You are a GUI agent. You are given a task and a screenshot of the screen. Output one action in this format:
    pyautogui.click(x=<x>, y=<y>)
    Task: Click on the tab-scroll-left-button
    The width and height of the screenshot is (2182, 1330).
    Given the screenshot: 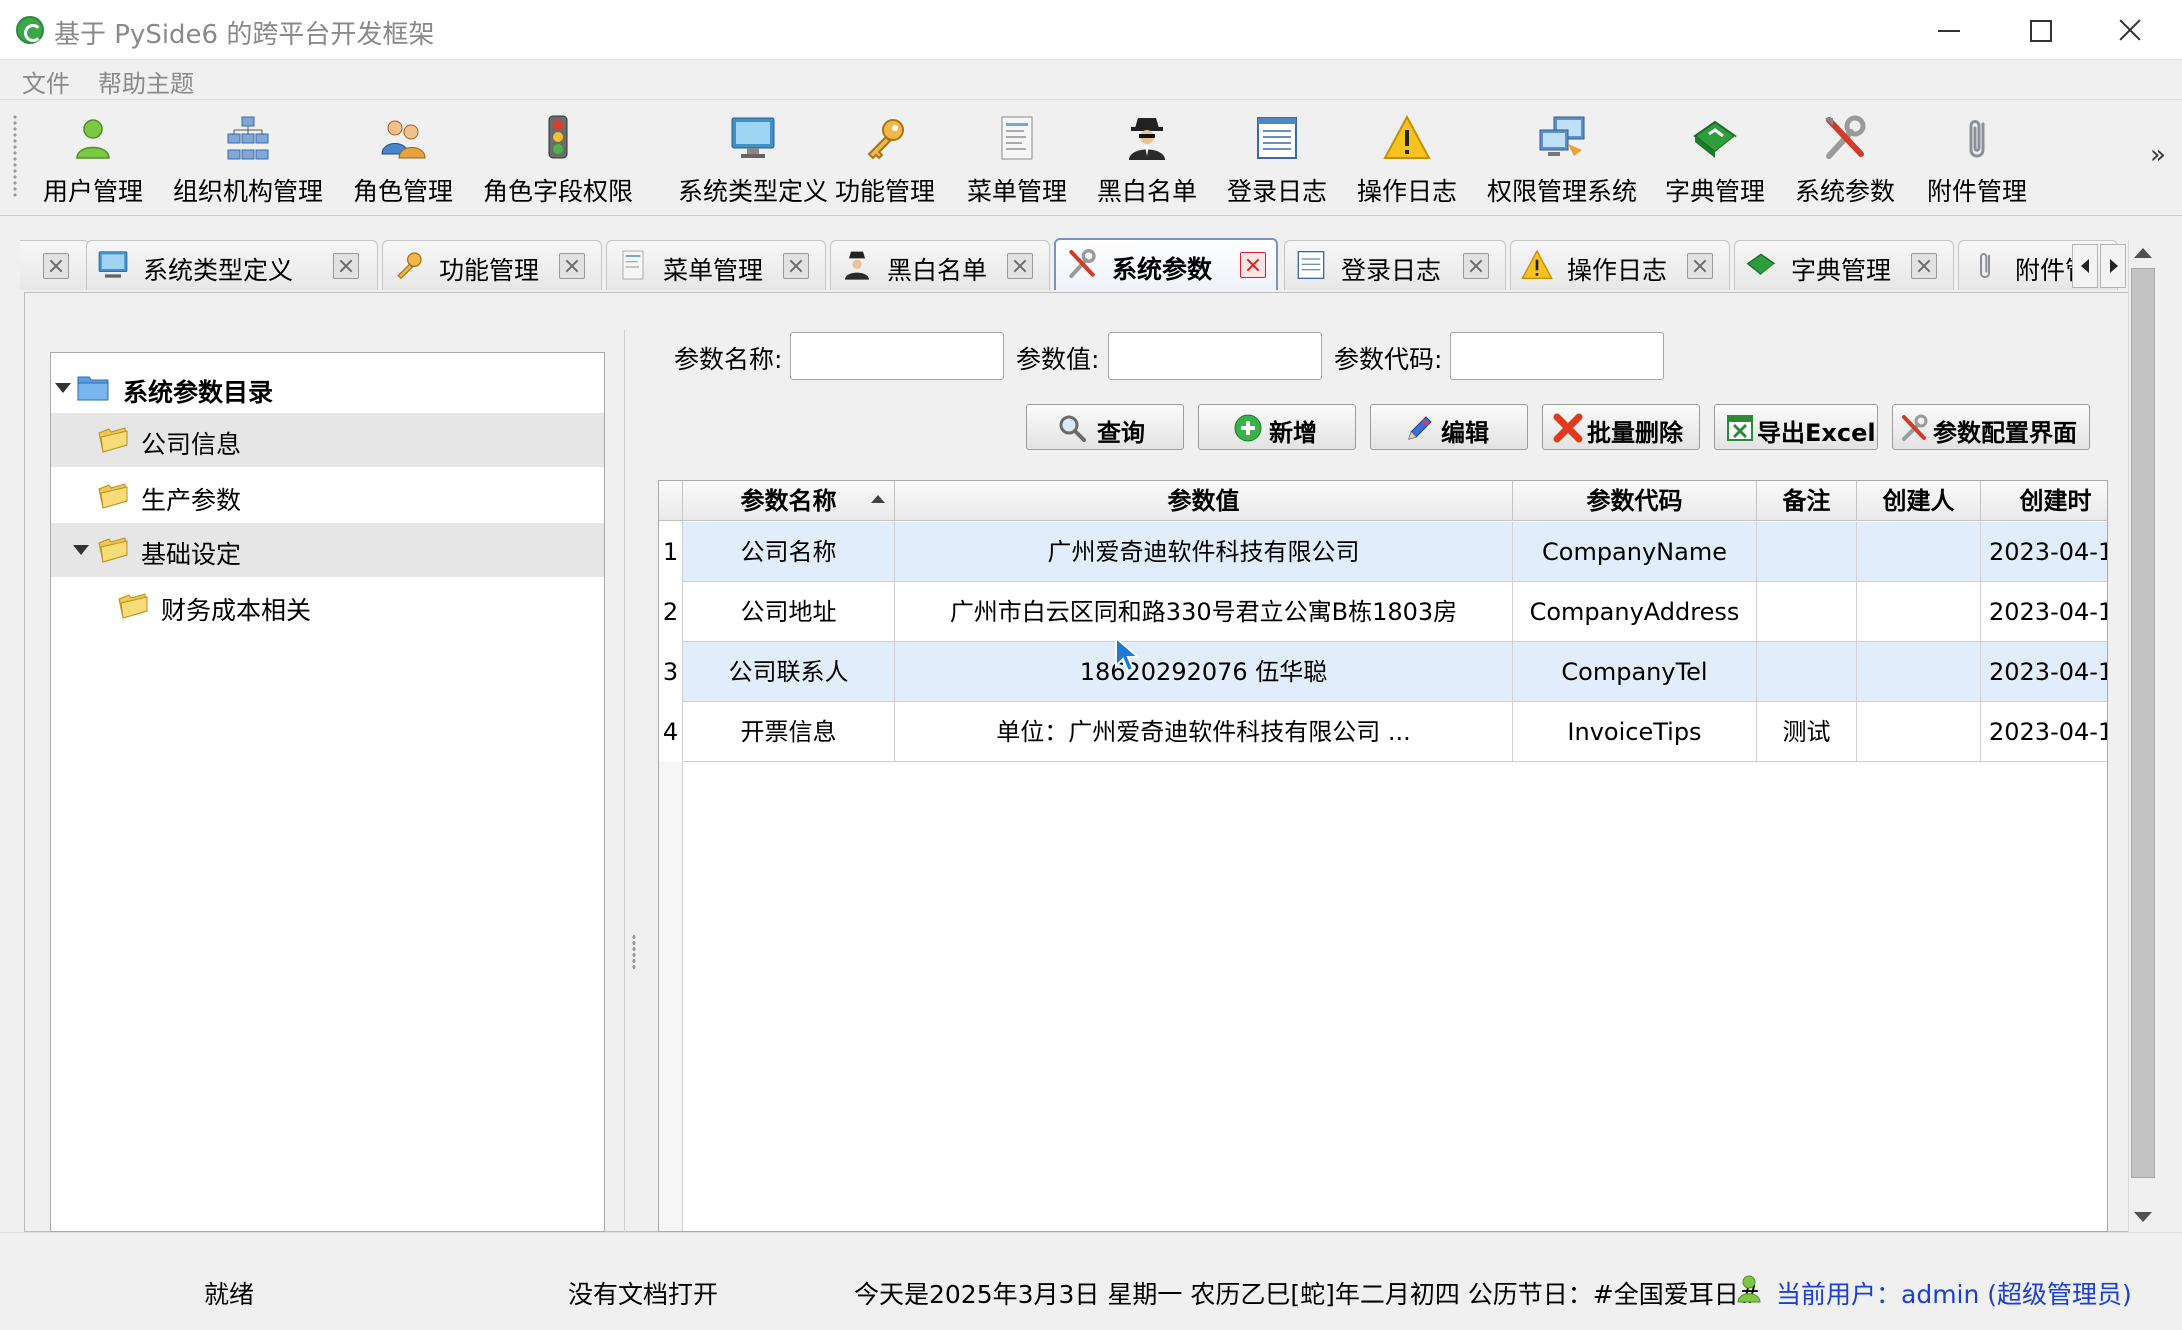 What is the action you would take?
    pyautogui.click(x=2085, y=266)
    